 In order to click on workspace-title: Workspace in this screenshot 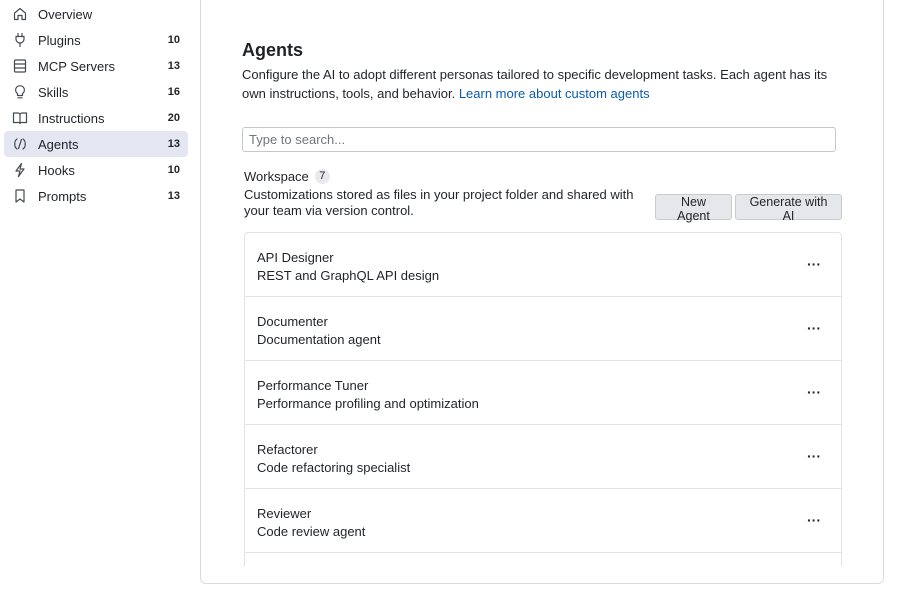, I will do `click(276, 176)`.